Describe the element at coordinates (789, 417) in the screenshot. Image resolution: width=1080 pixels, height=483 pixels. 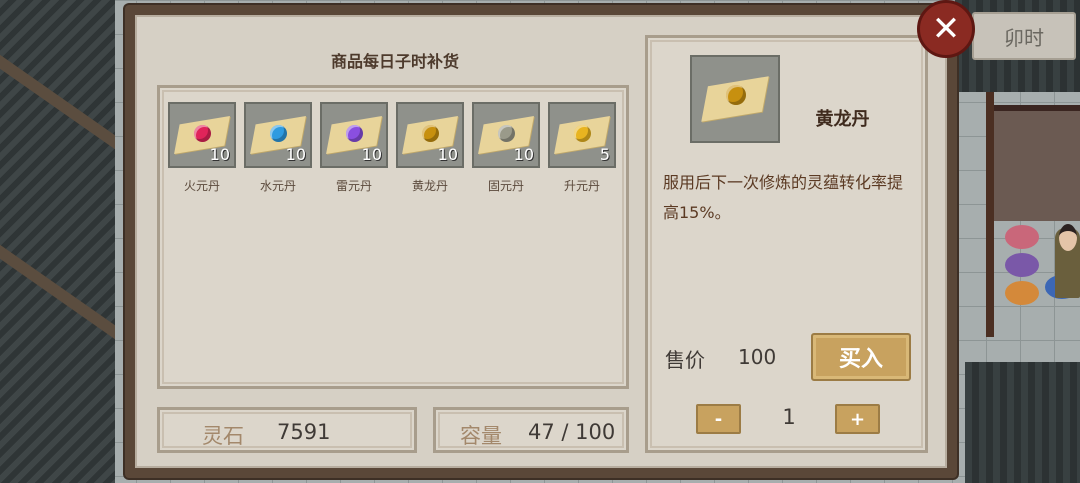
I see `purchase-quantity: 1` at that location.